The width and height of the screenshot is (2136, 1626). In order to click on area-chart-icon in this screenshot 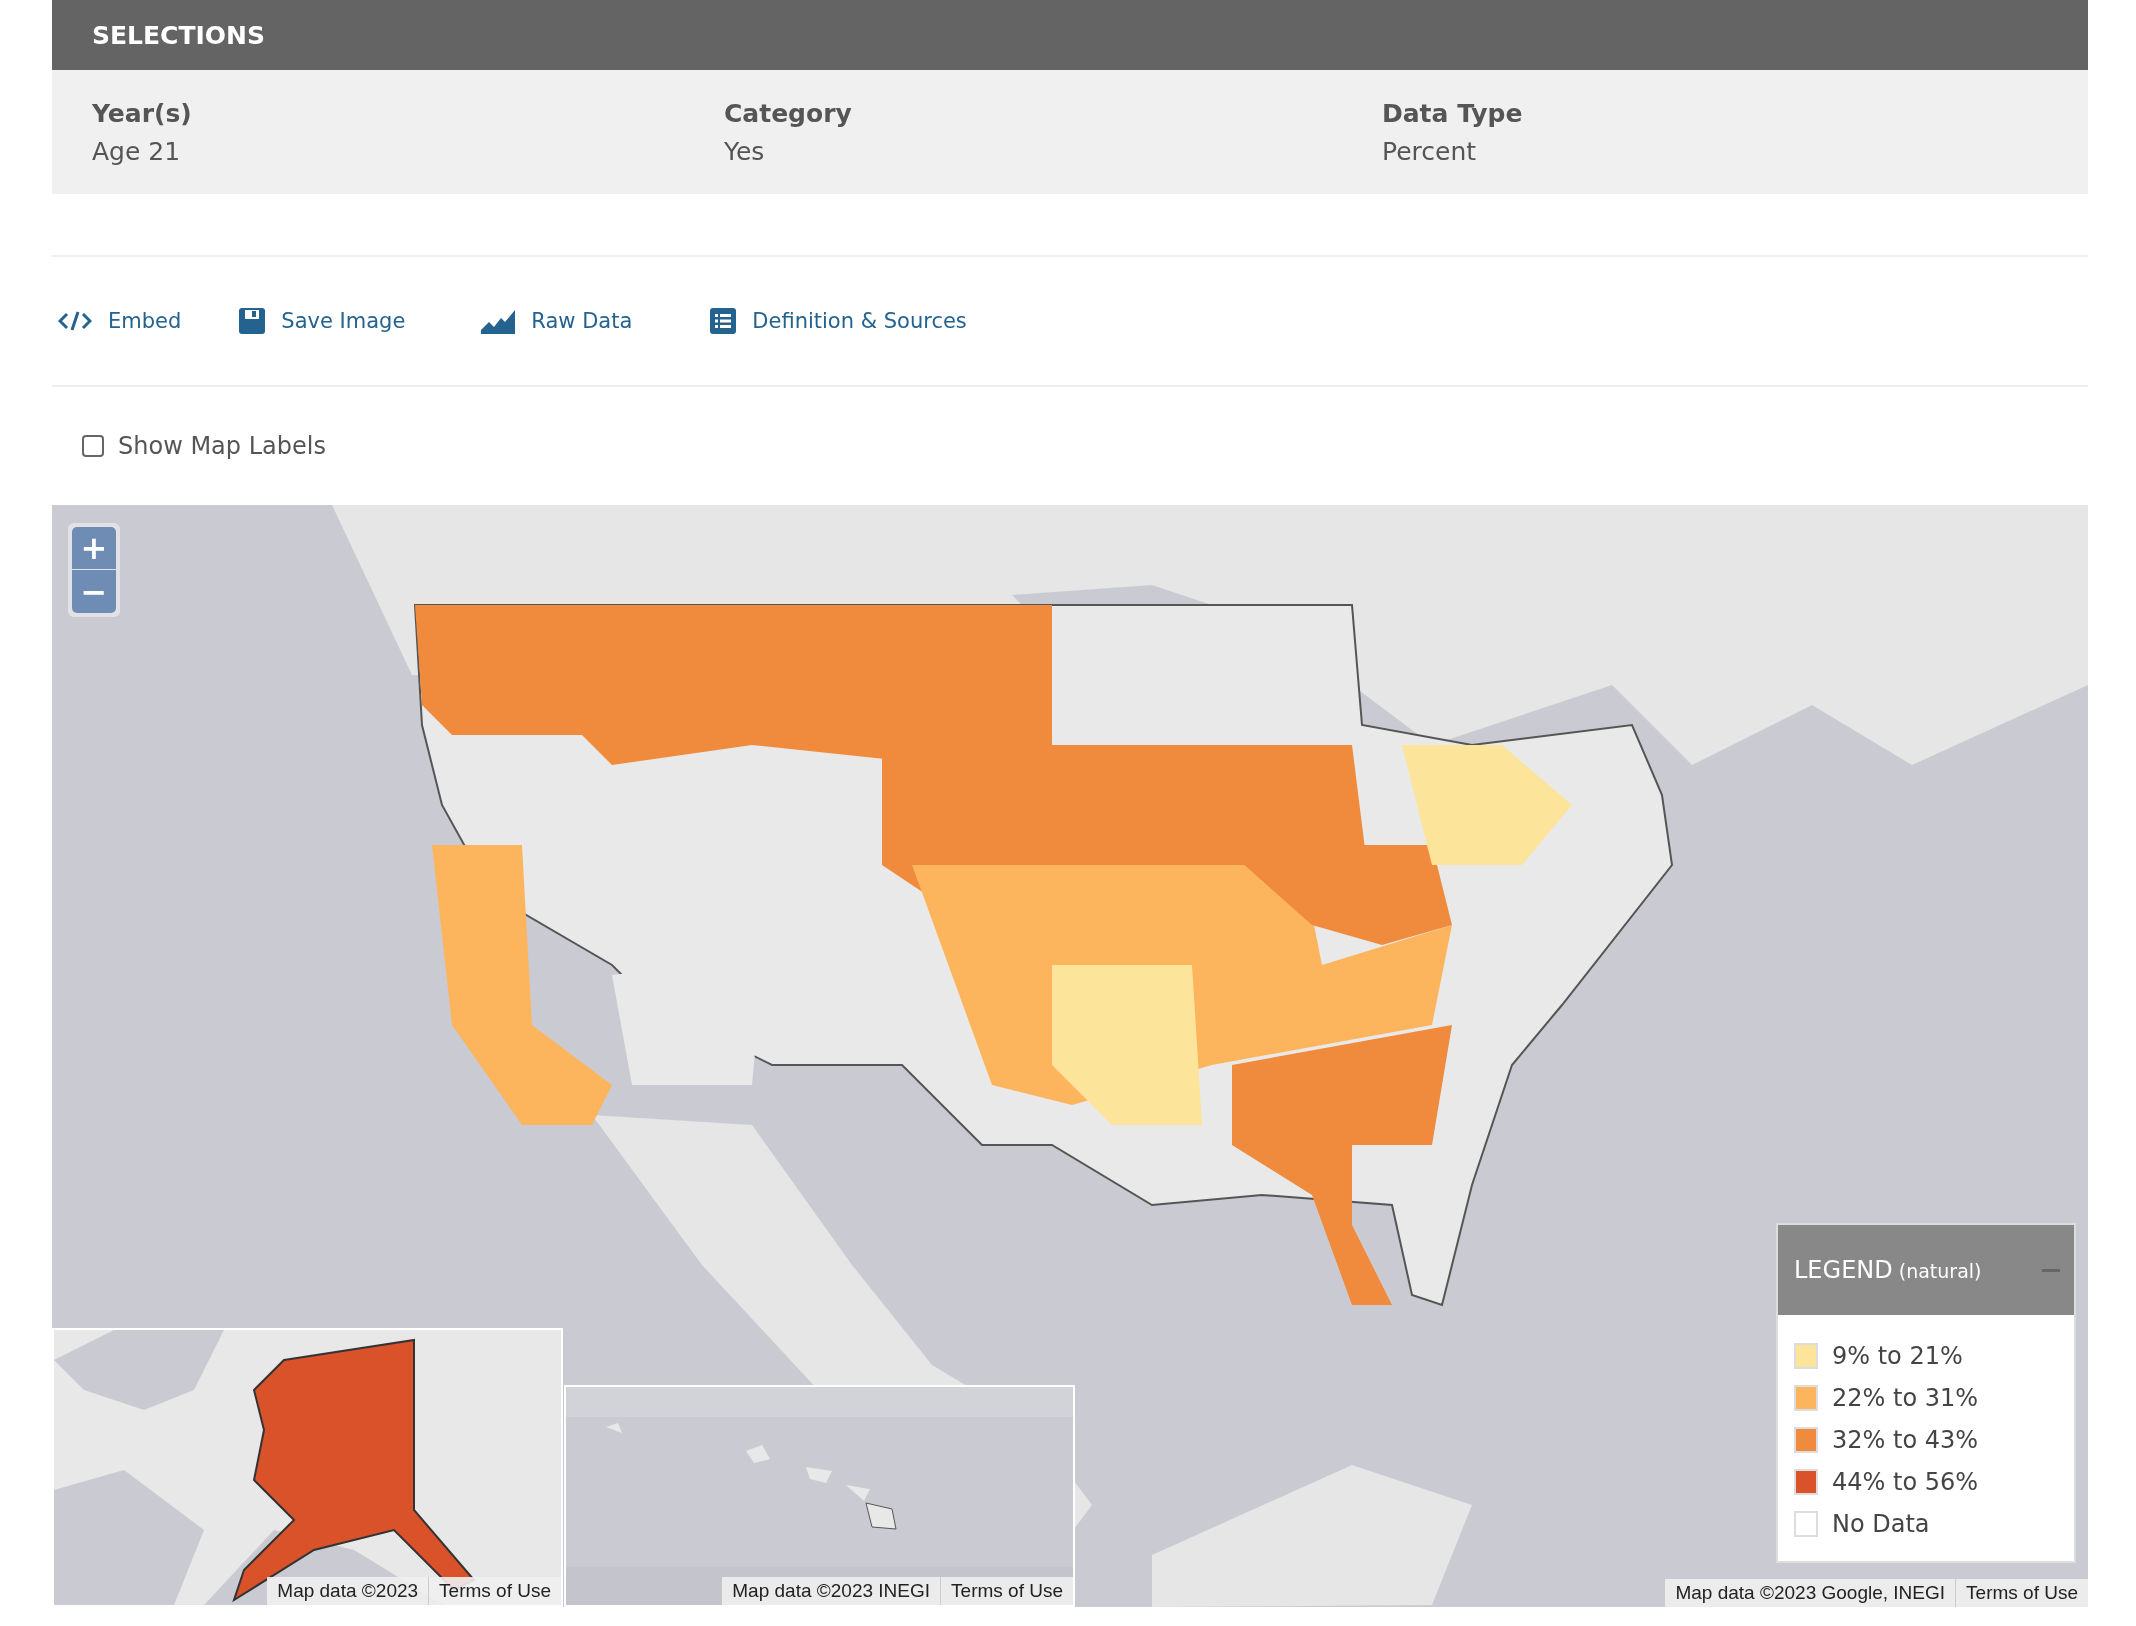, I will do `click(498, 321)`.